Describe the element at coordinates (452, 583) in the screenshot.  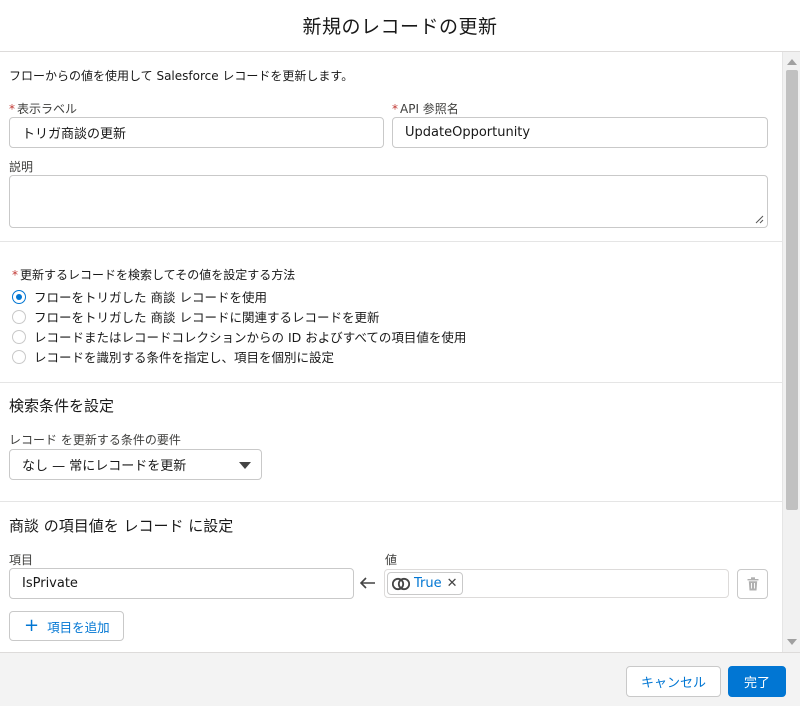
I see `close-icon: ✕` at that location.